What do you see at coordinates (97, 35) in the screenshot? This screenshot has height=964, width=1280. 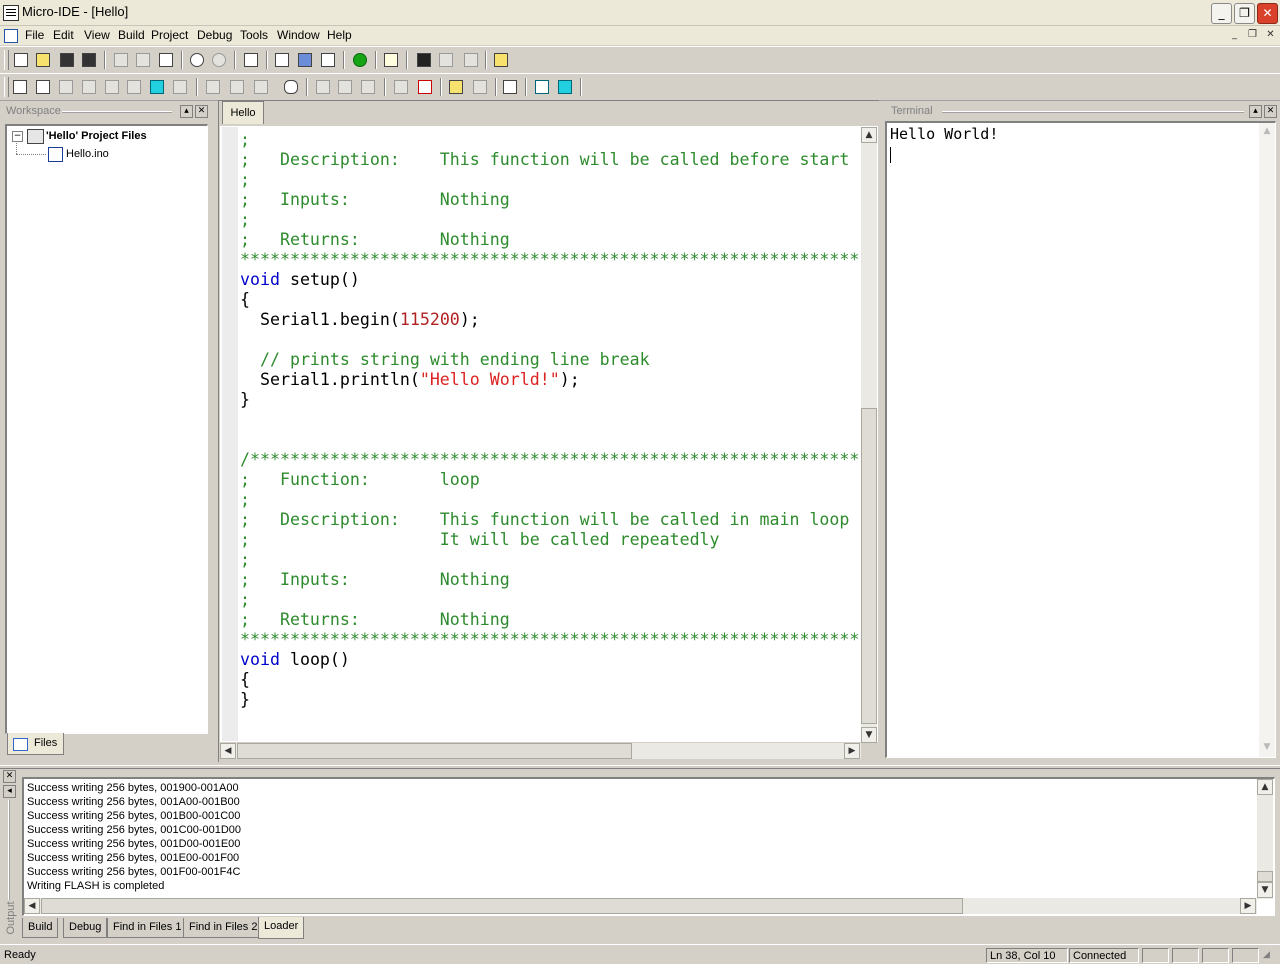 I see `menu-view: View` at bounding box center [97, 35].